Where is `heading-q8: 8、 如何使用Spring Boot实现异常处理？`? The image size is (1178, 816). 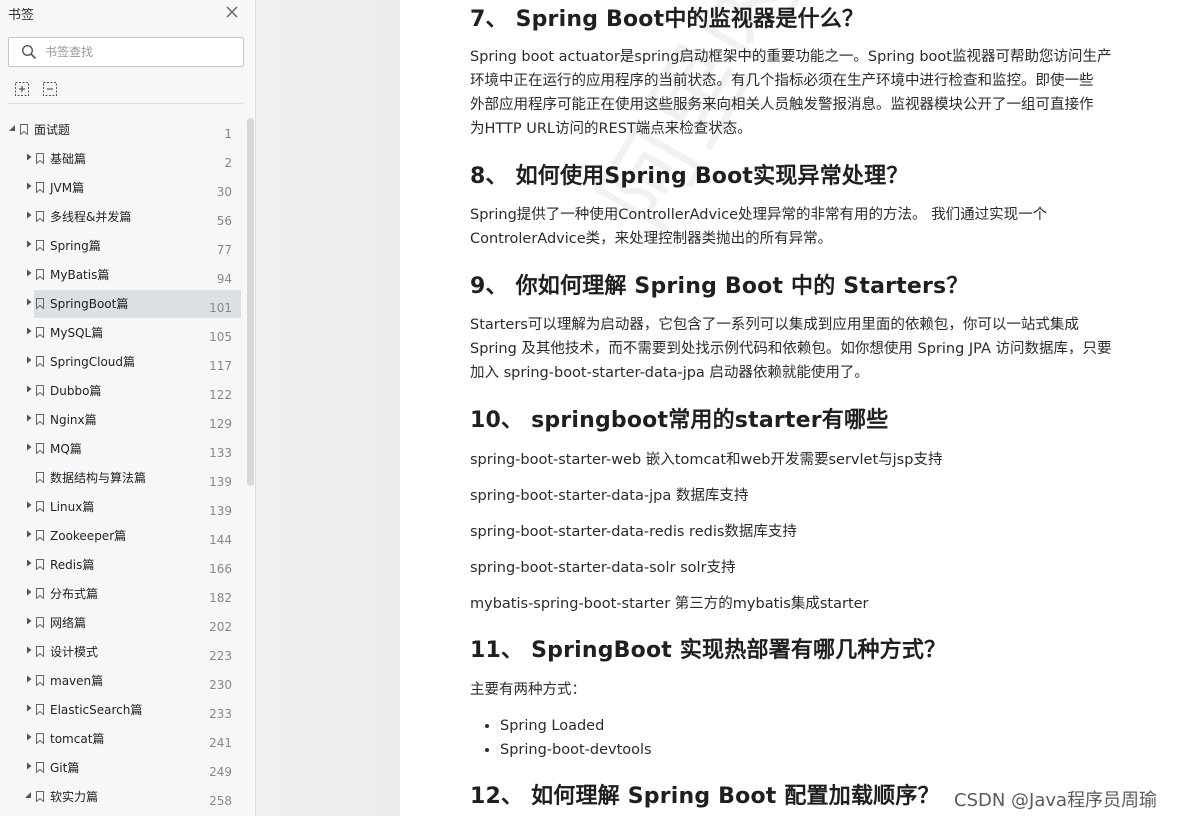 heading-q8: 8、 如何使用Spring Boot实现异常处理？ is located at coordinates (689, 176).